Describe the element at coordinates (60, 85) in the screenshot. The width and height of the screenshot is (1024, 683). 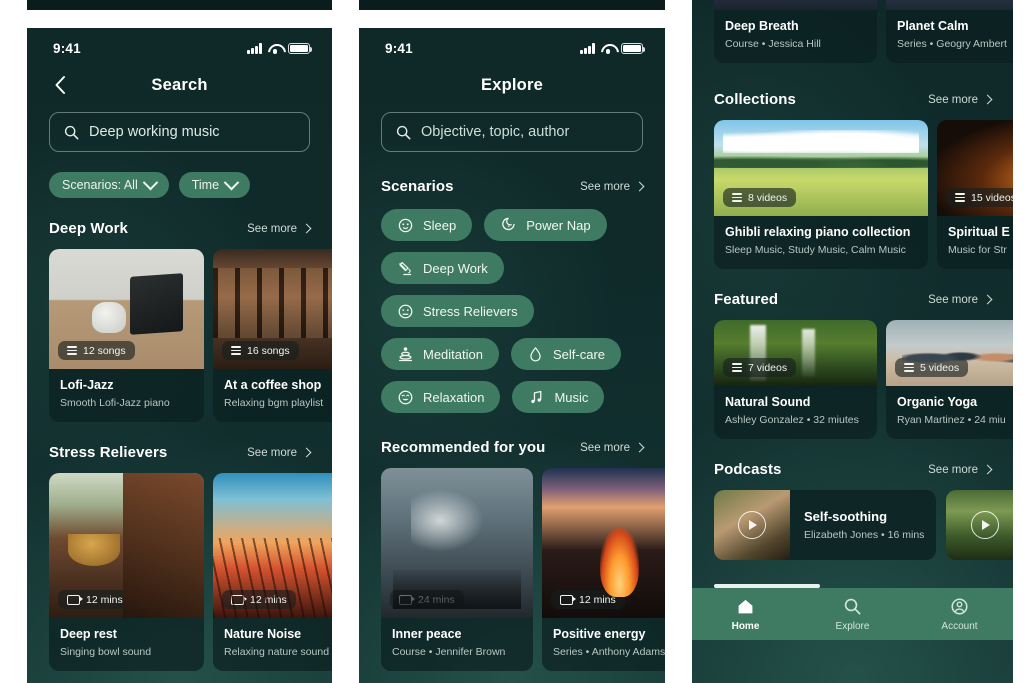
I see `chevron-left-icon` at that location.